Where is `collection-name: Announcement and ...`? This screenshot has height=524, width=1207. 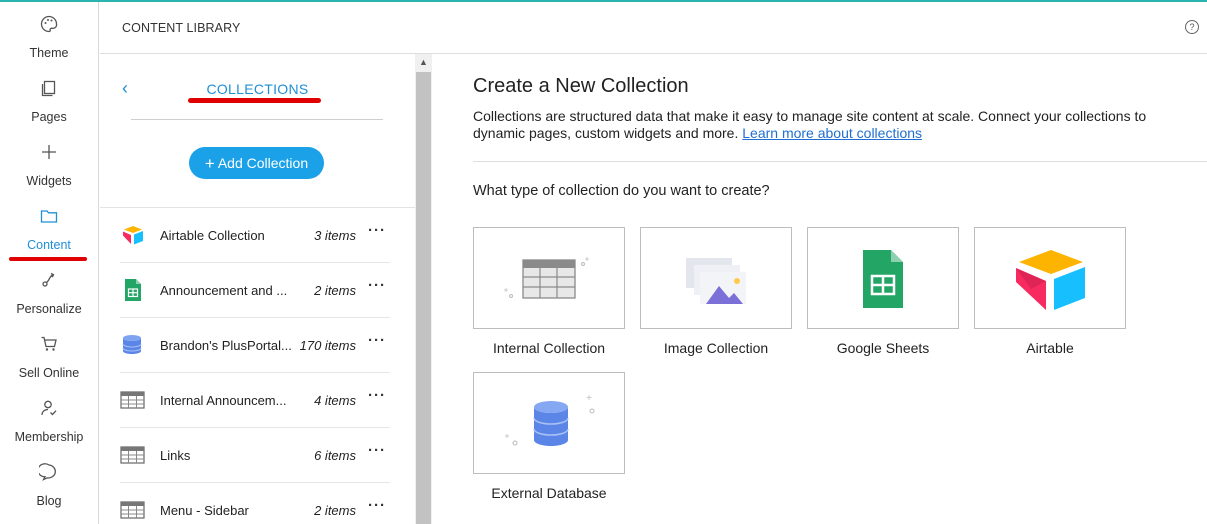 collection-name: Announcement and ... is located at coordinates (224, 290).